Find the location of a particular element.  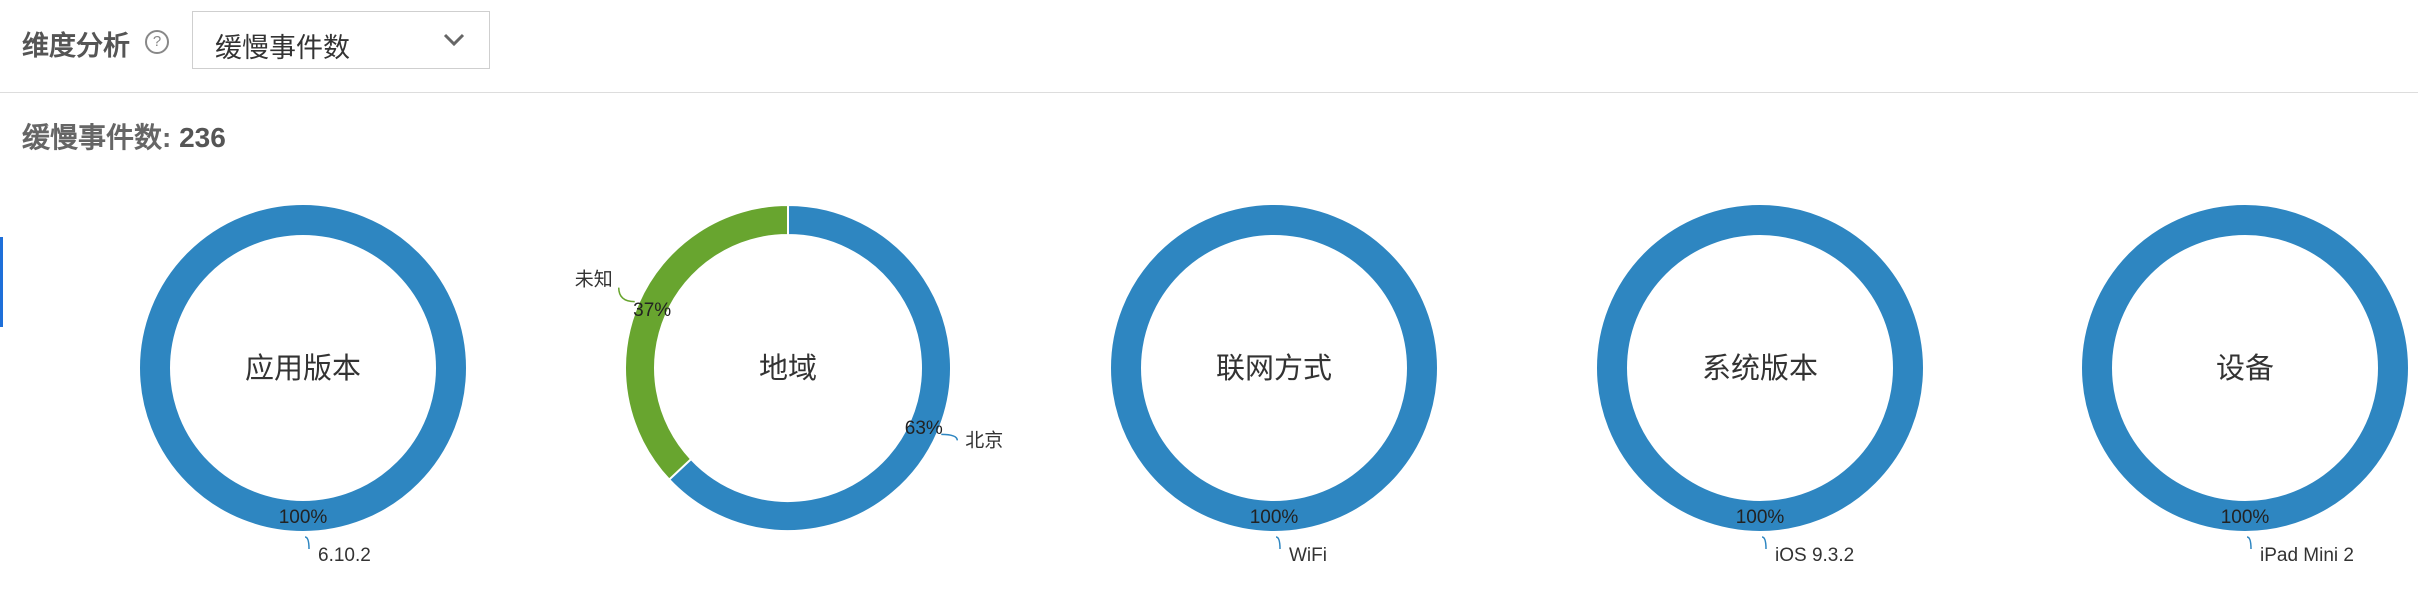

donut-chart: 100% 6.10.2 应用版本 is located at coordinates (303, 385).